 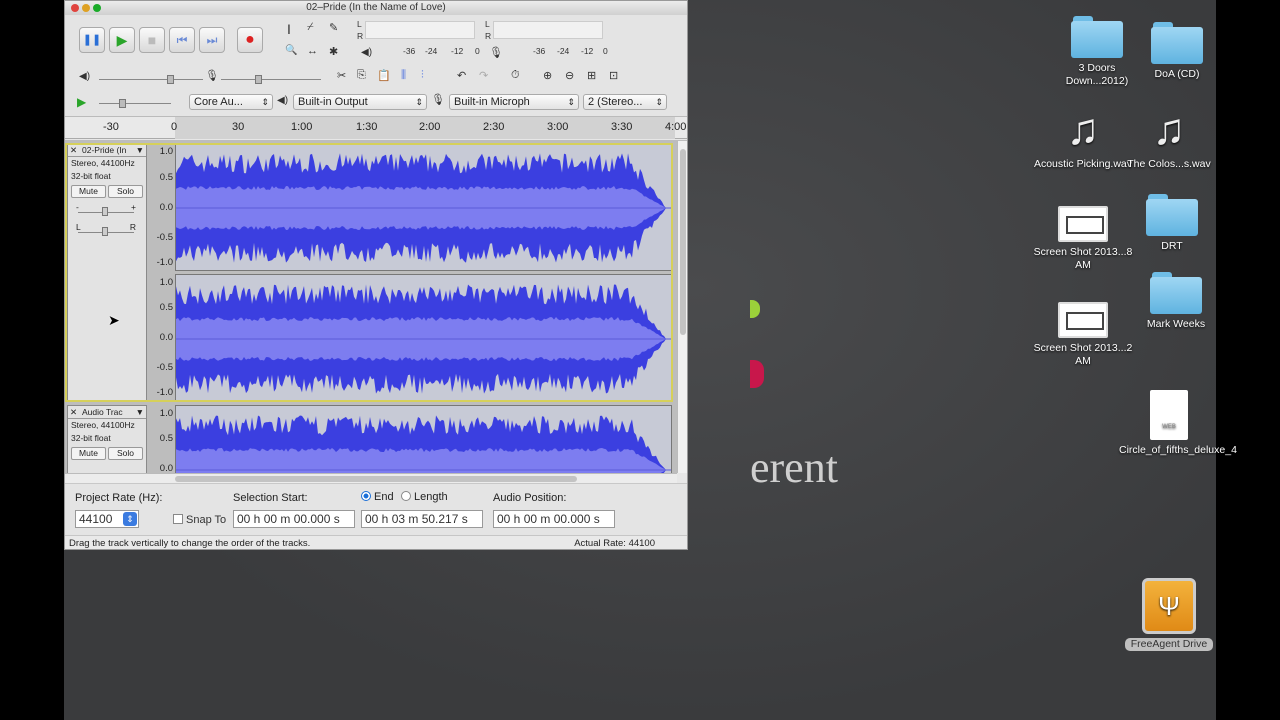 What do you see at coordinates (111, 127) in the screenshot?
I see `ruler-label: -30` at bounding box center [111, 127].